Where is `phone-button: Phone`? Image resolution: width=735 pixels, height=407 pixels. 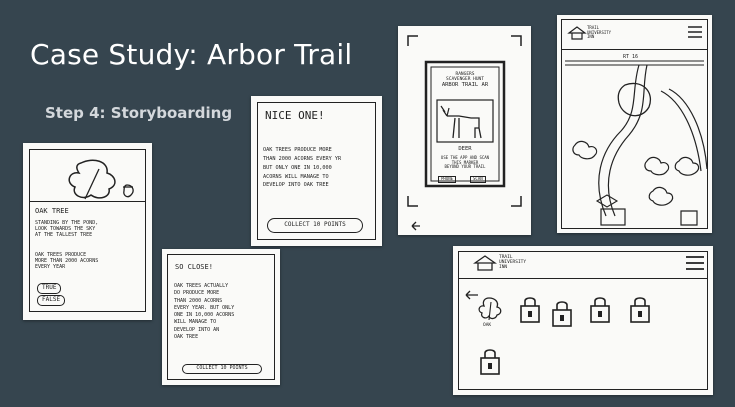
phone-button: Phone is located at coordinates (447, 179).